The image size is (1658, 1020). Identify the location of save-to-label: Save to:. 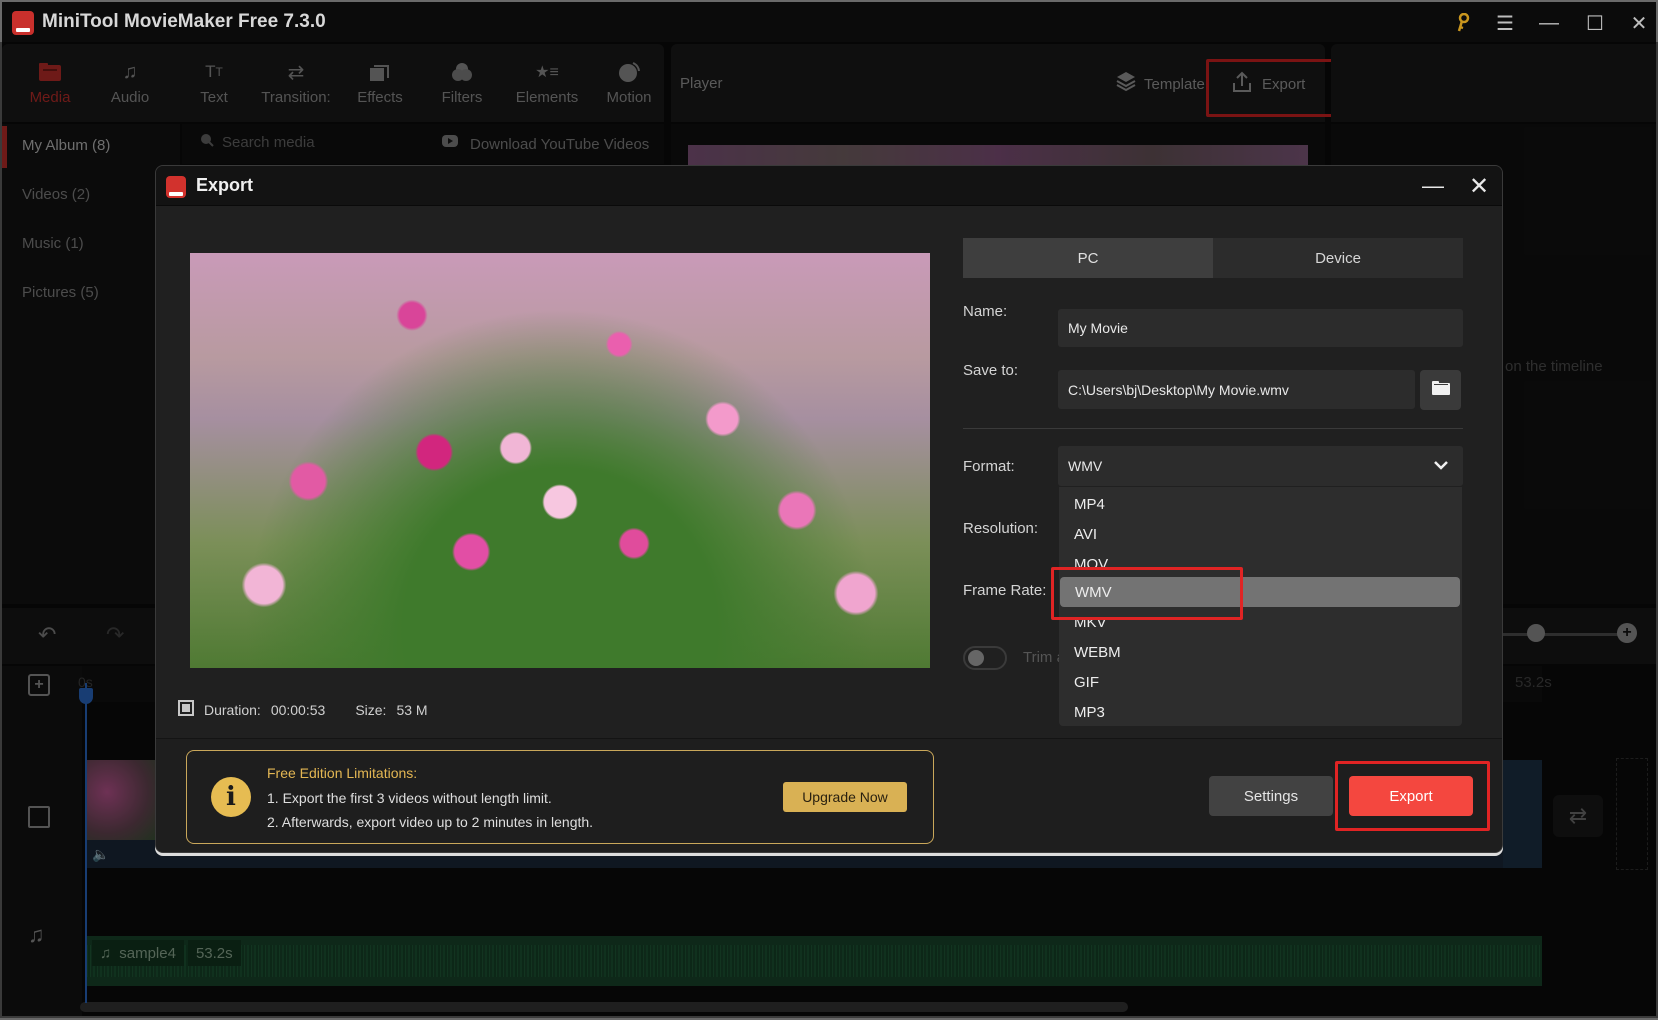
(991, 370).